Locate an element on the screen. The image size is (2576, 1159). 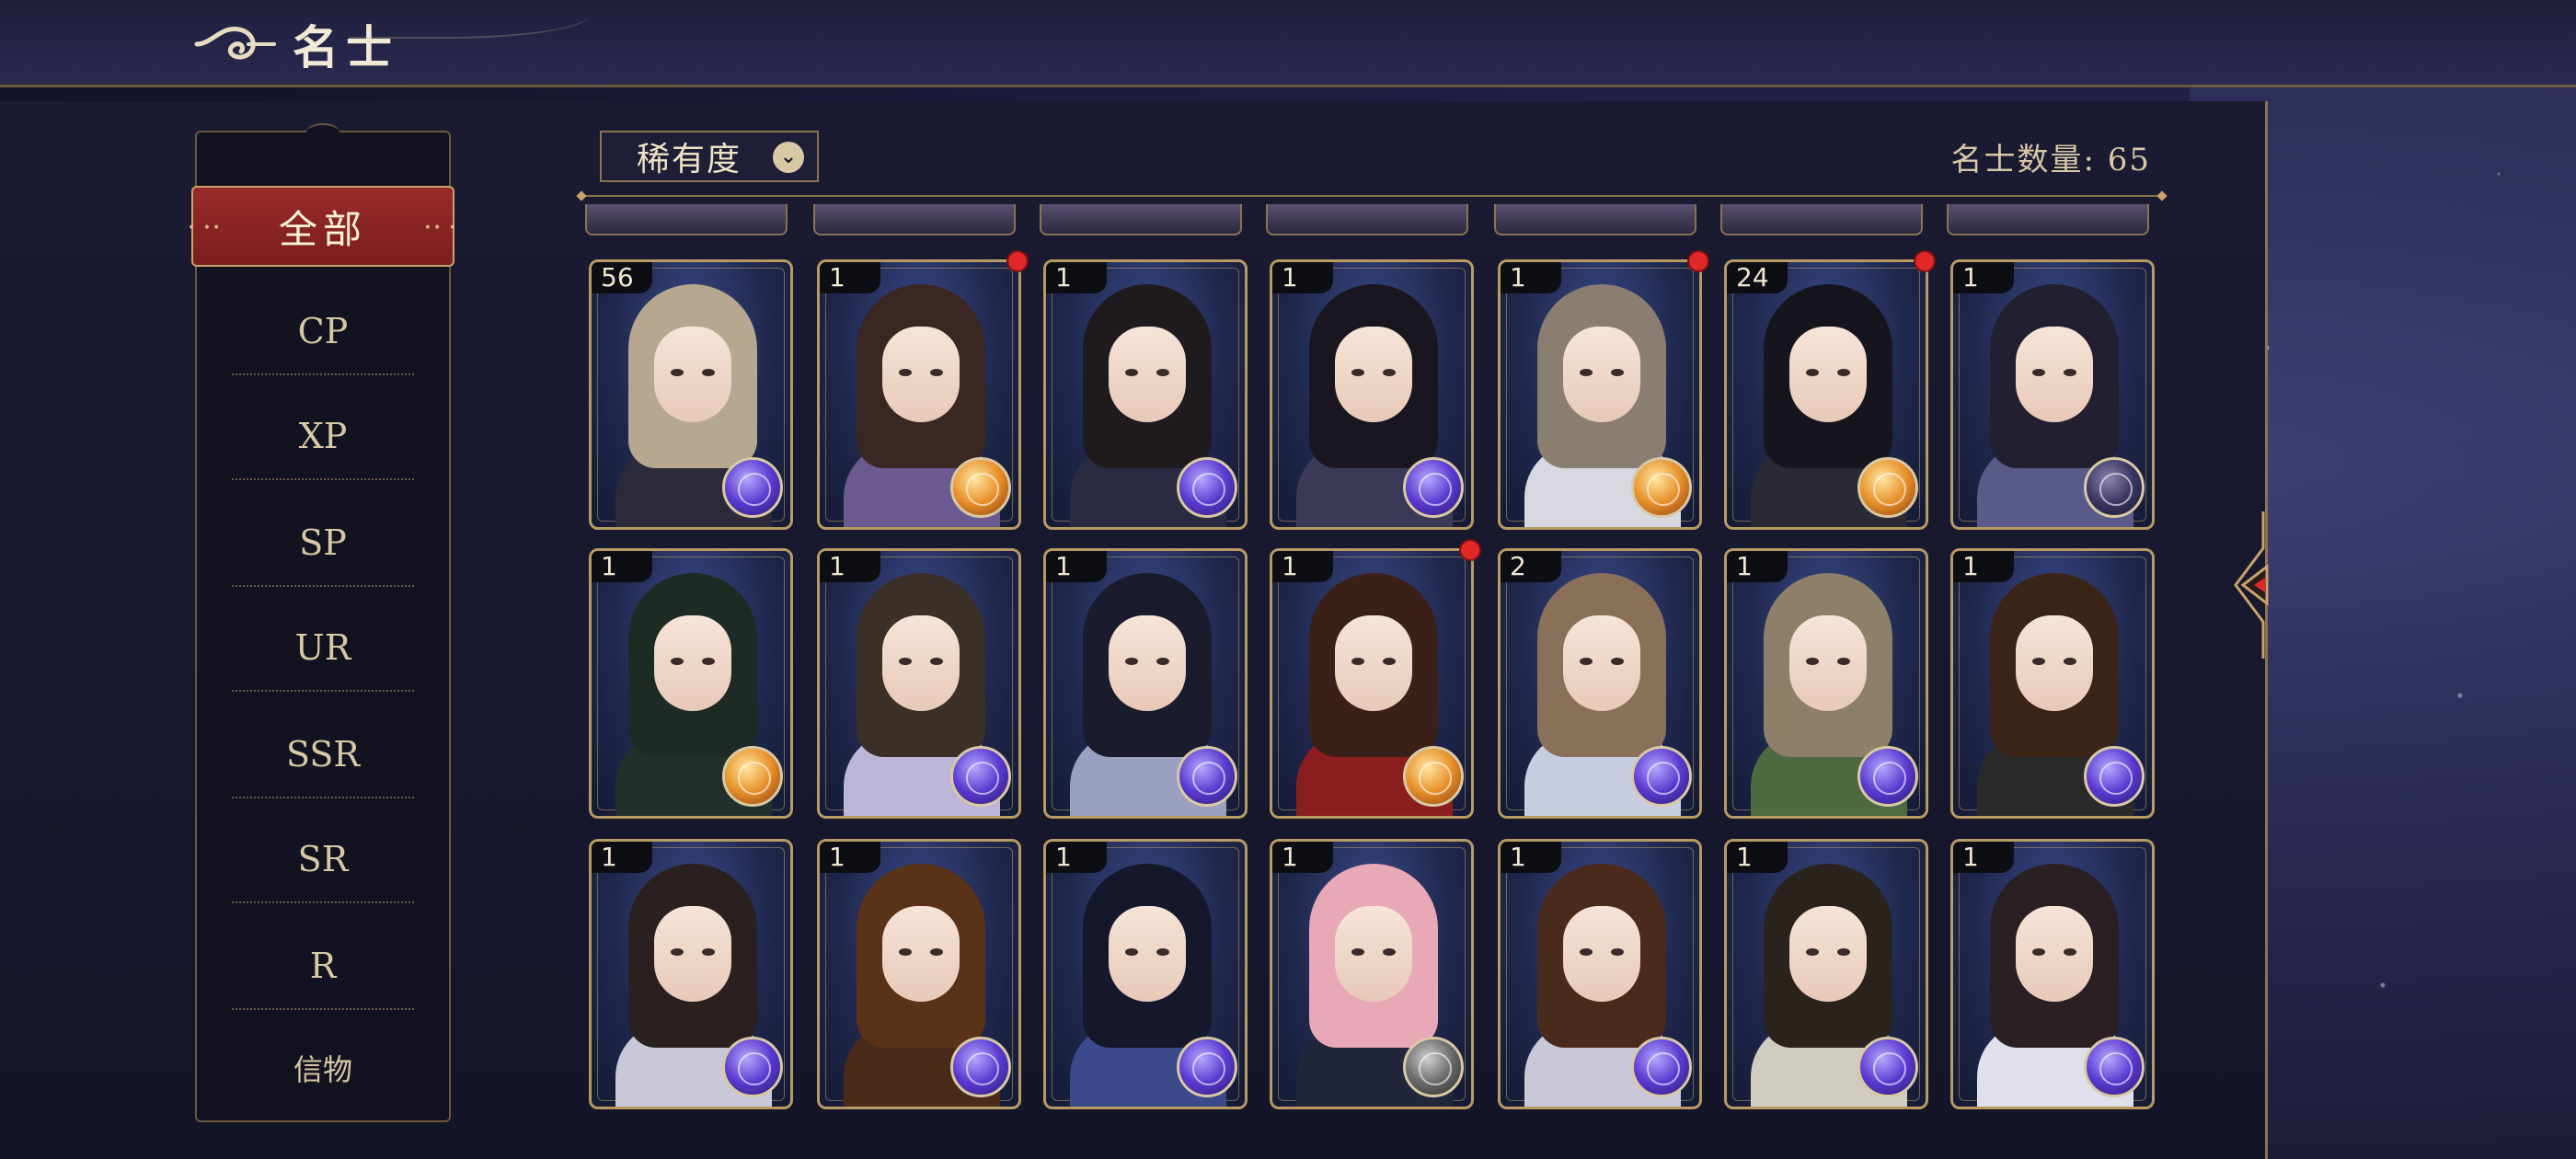
category-ur: UR is located at coordinates (323, 659).